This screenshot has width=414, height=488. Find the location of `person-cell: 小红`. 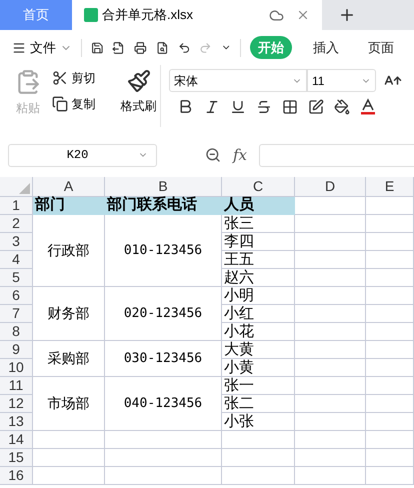

person-cell: 小红 is located at coordinates (258, 314).